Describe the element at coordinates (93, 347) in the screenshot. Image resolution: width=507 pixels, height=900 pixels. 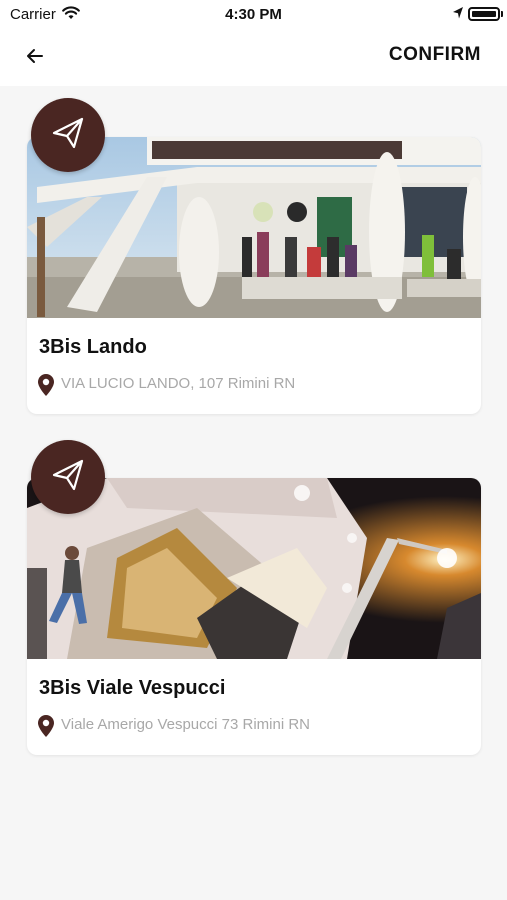
I see `store-name: 3Bis Lando` at that location.